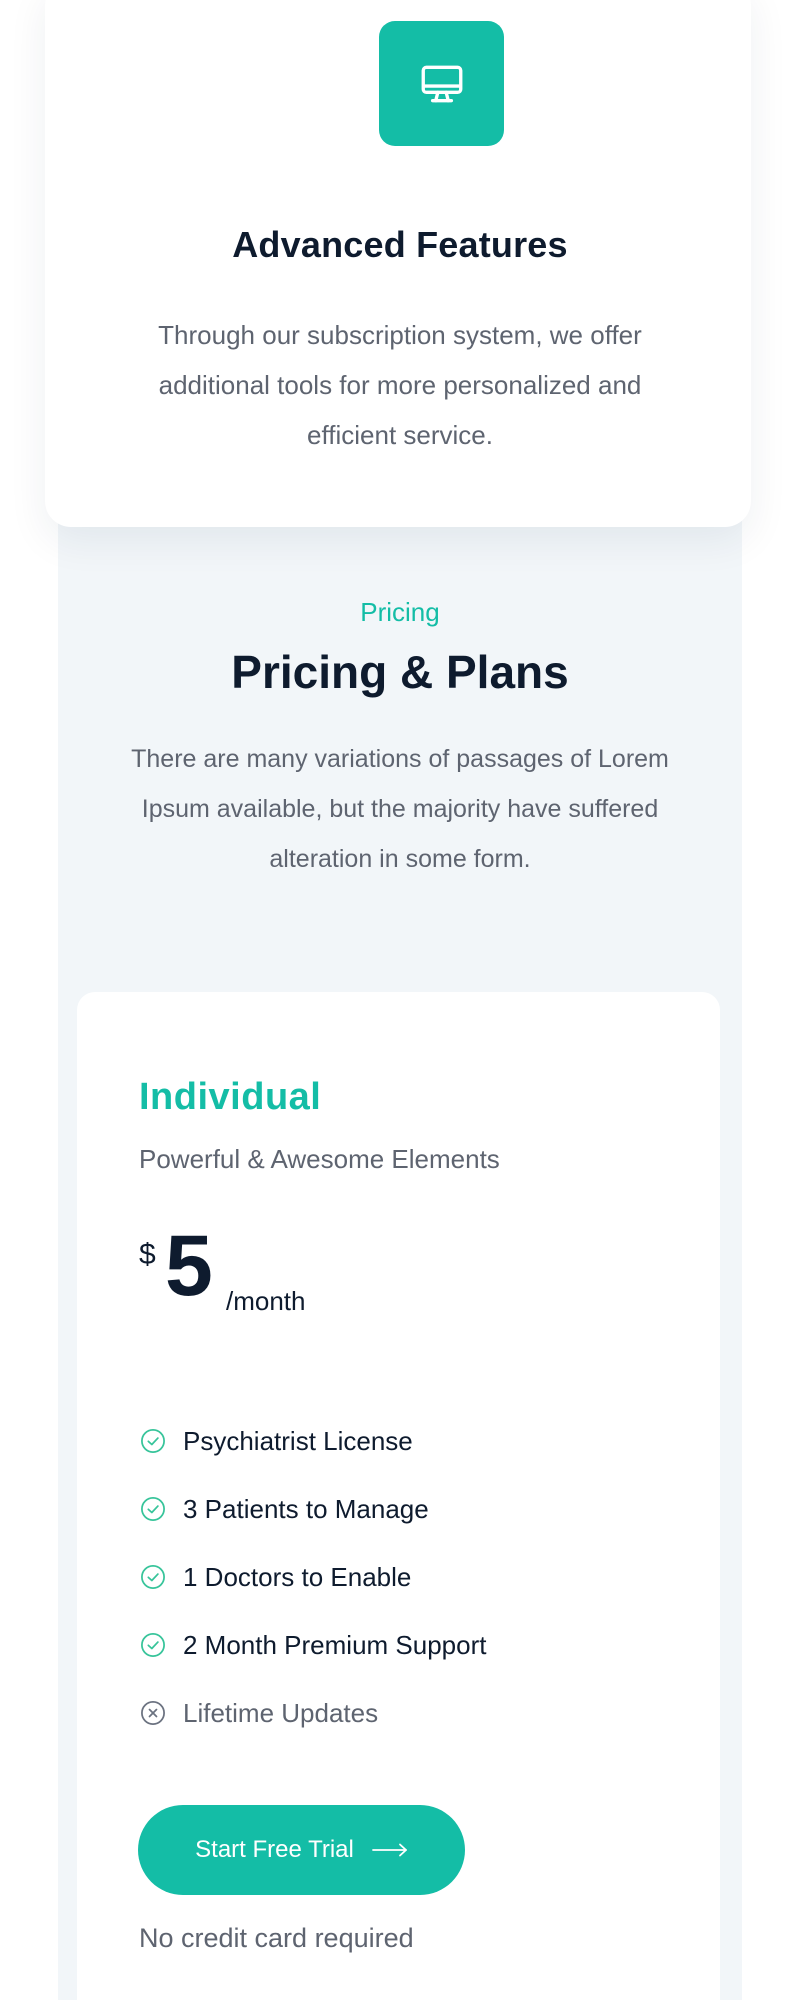 The image size is (800, 2000). What do you see at coordinates (306, 1508) in the screenshot?
I see `plan-feature-label: 3 Patients to Manage` at bounding box center [306, 1508].